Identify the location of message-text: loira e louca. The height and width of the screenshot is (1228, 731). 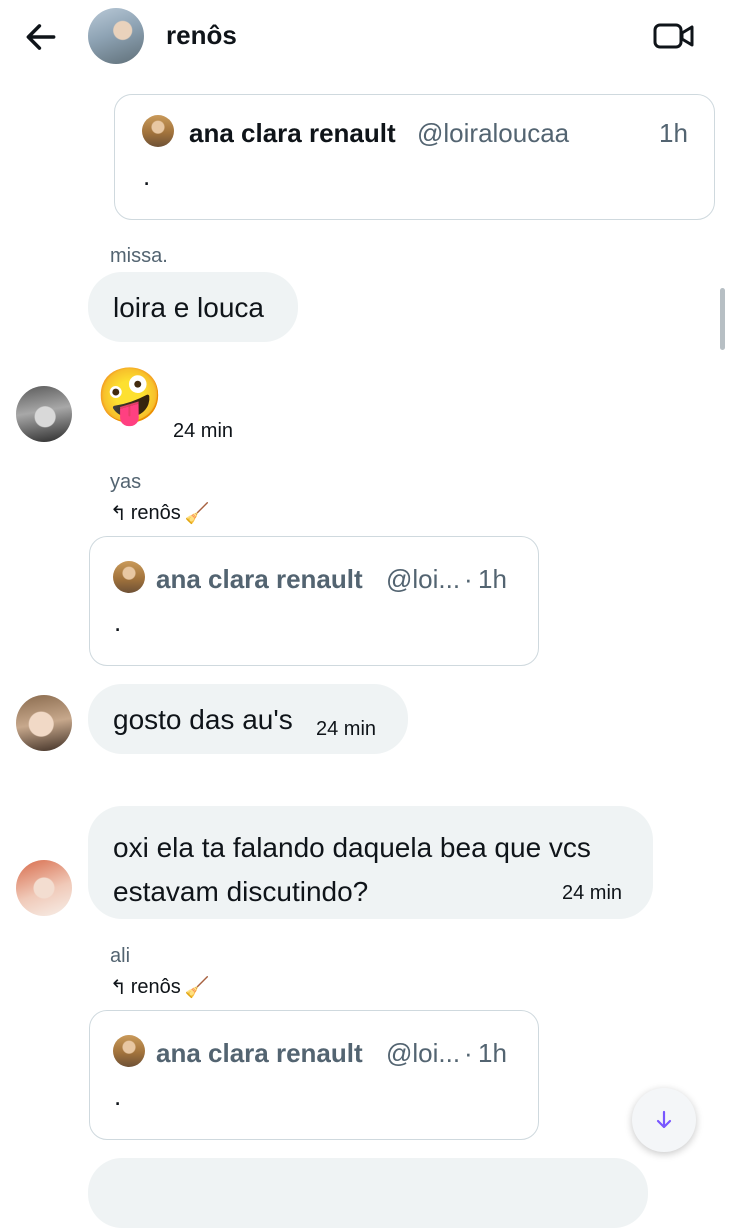
(188, 307).